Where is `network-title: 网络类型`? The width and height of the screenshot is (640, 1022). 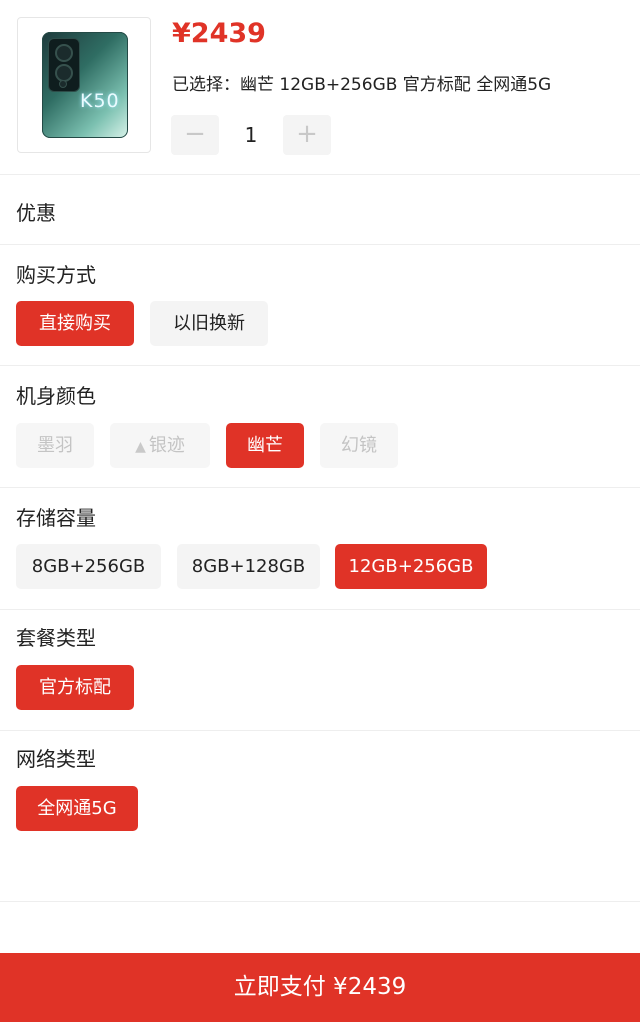
network-title: 网络类型 is located at coordinates (56, 759).